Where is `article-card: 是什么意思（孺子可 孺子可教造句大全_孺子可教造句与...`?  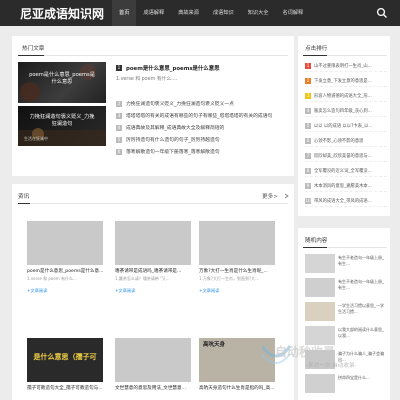 article-card: 是什么意思（孺子可 孺子可教造句大全_孺子可教造句与... is located at coordinates (65, 364).